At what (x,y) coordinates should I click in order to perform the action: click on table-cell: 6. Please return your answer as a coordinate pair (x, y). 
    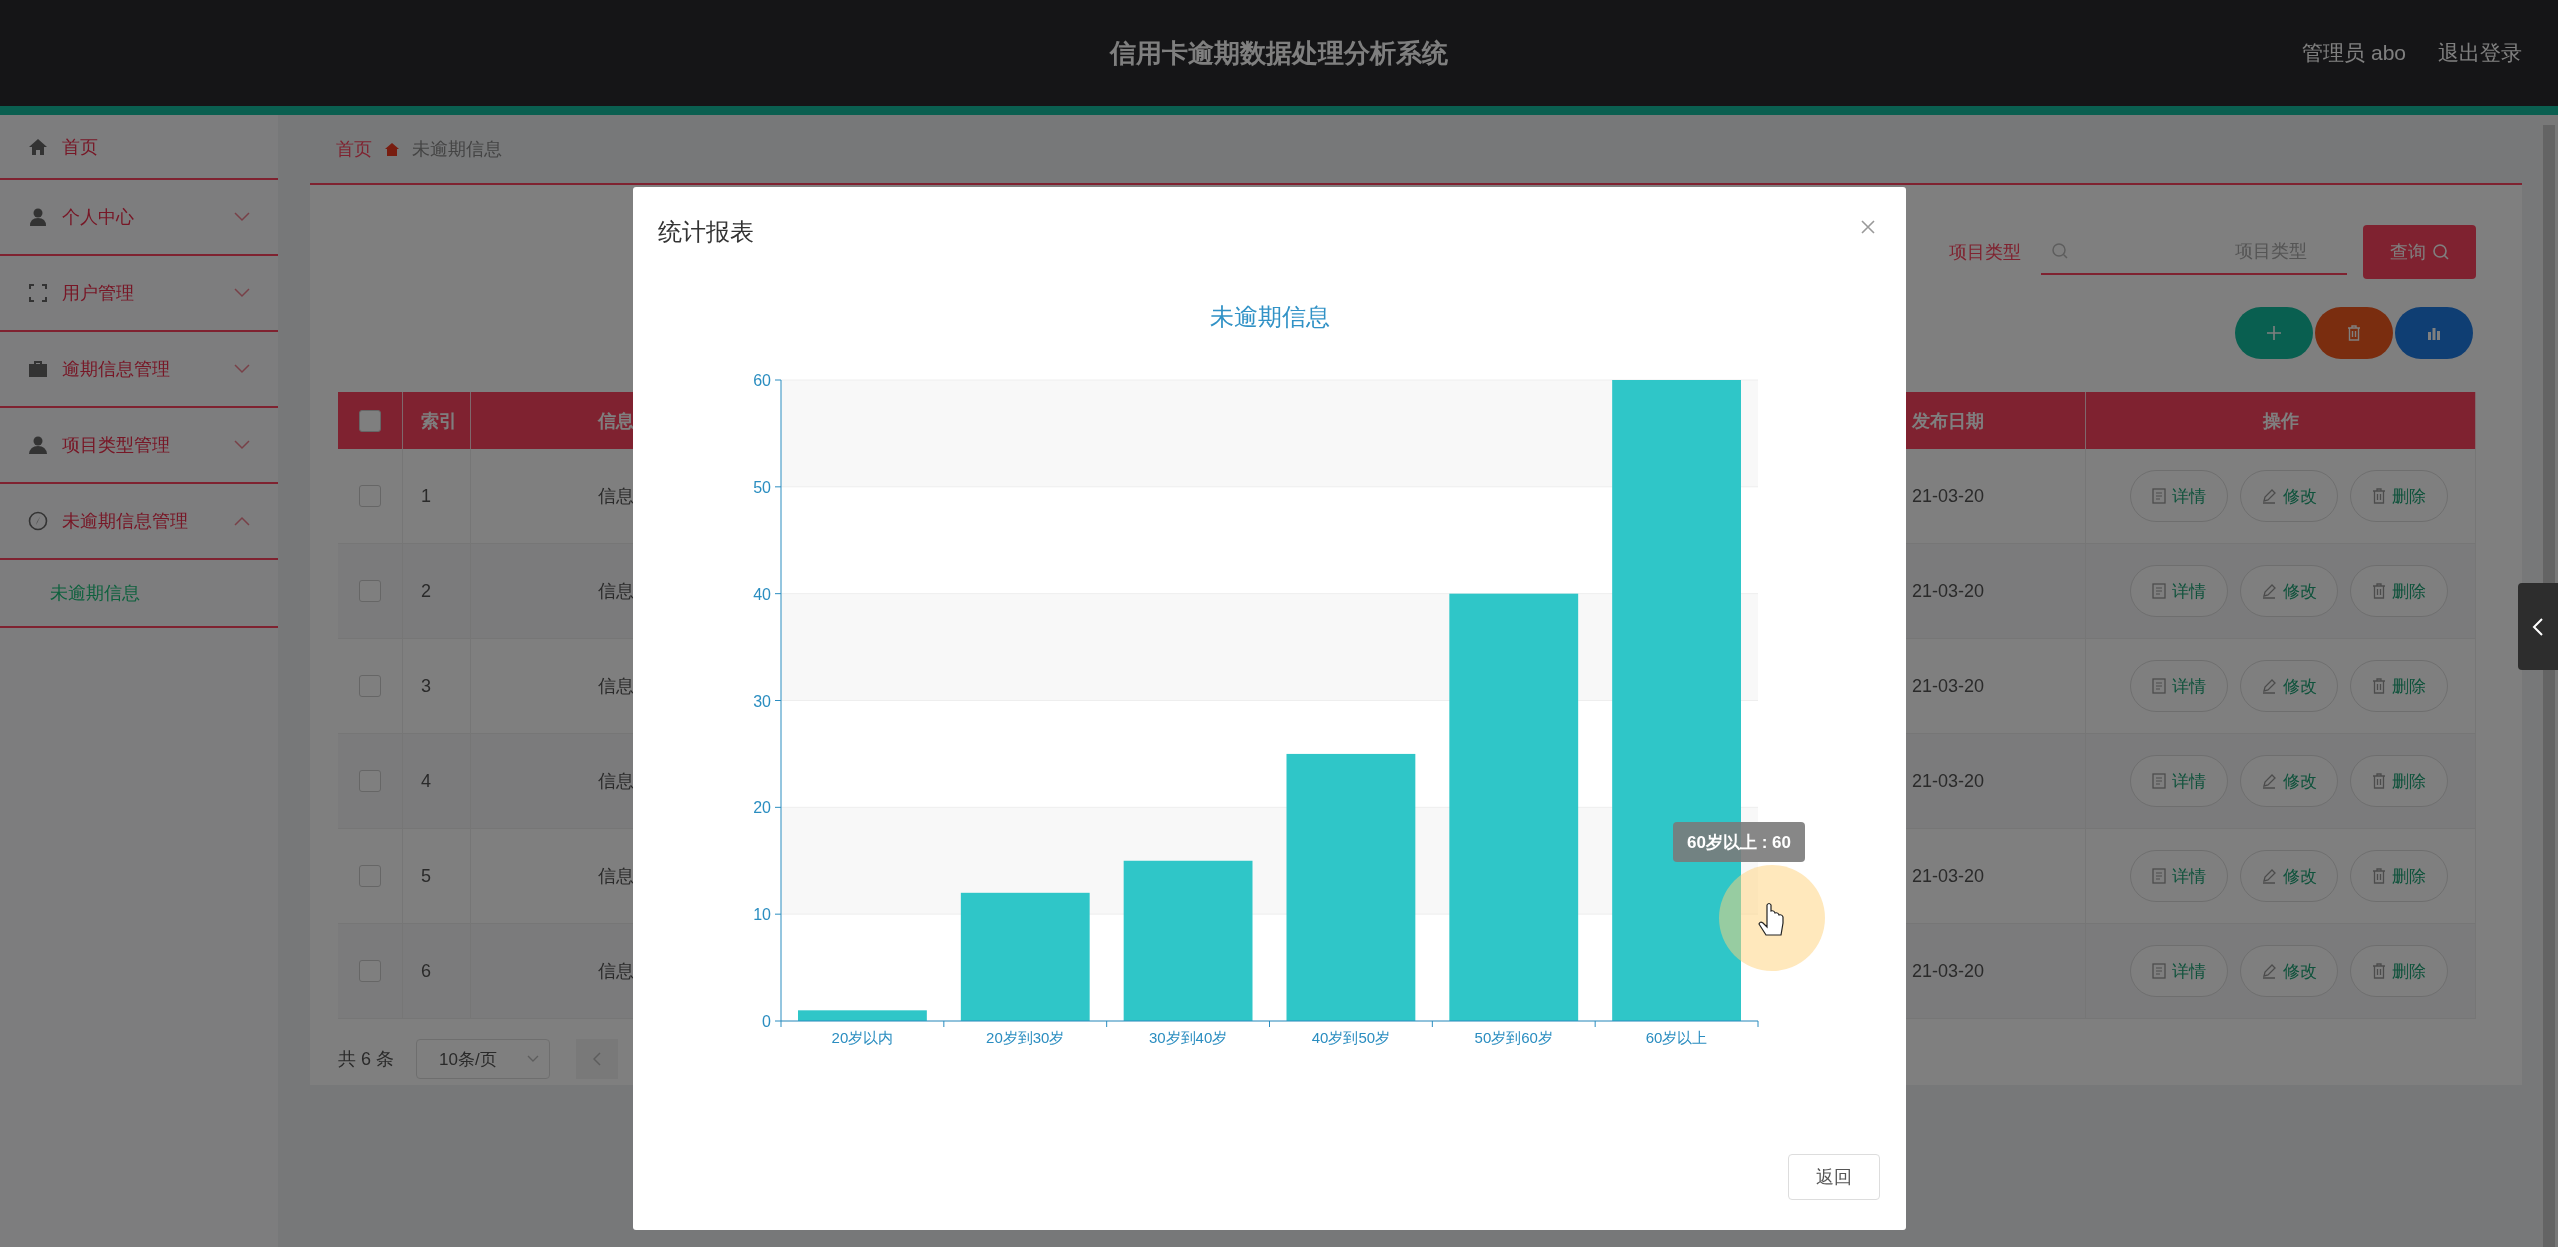
    Looking at the image, I should click on (437, 971).